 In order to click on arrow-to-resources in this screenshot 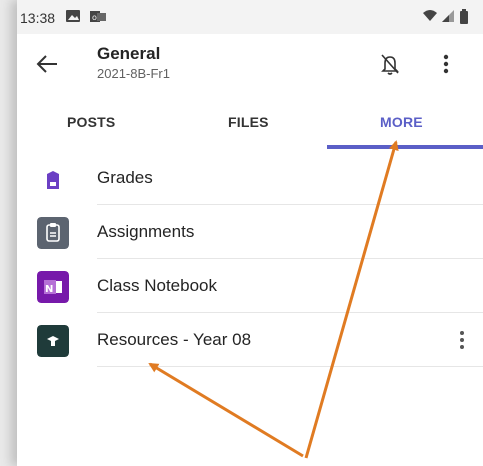, I will do `click(226, 410)`.